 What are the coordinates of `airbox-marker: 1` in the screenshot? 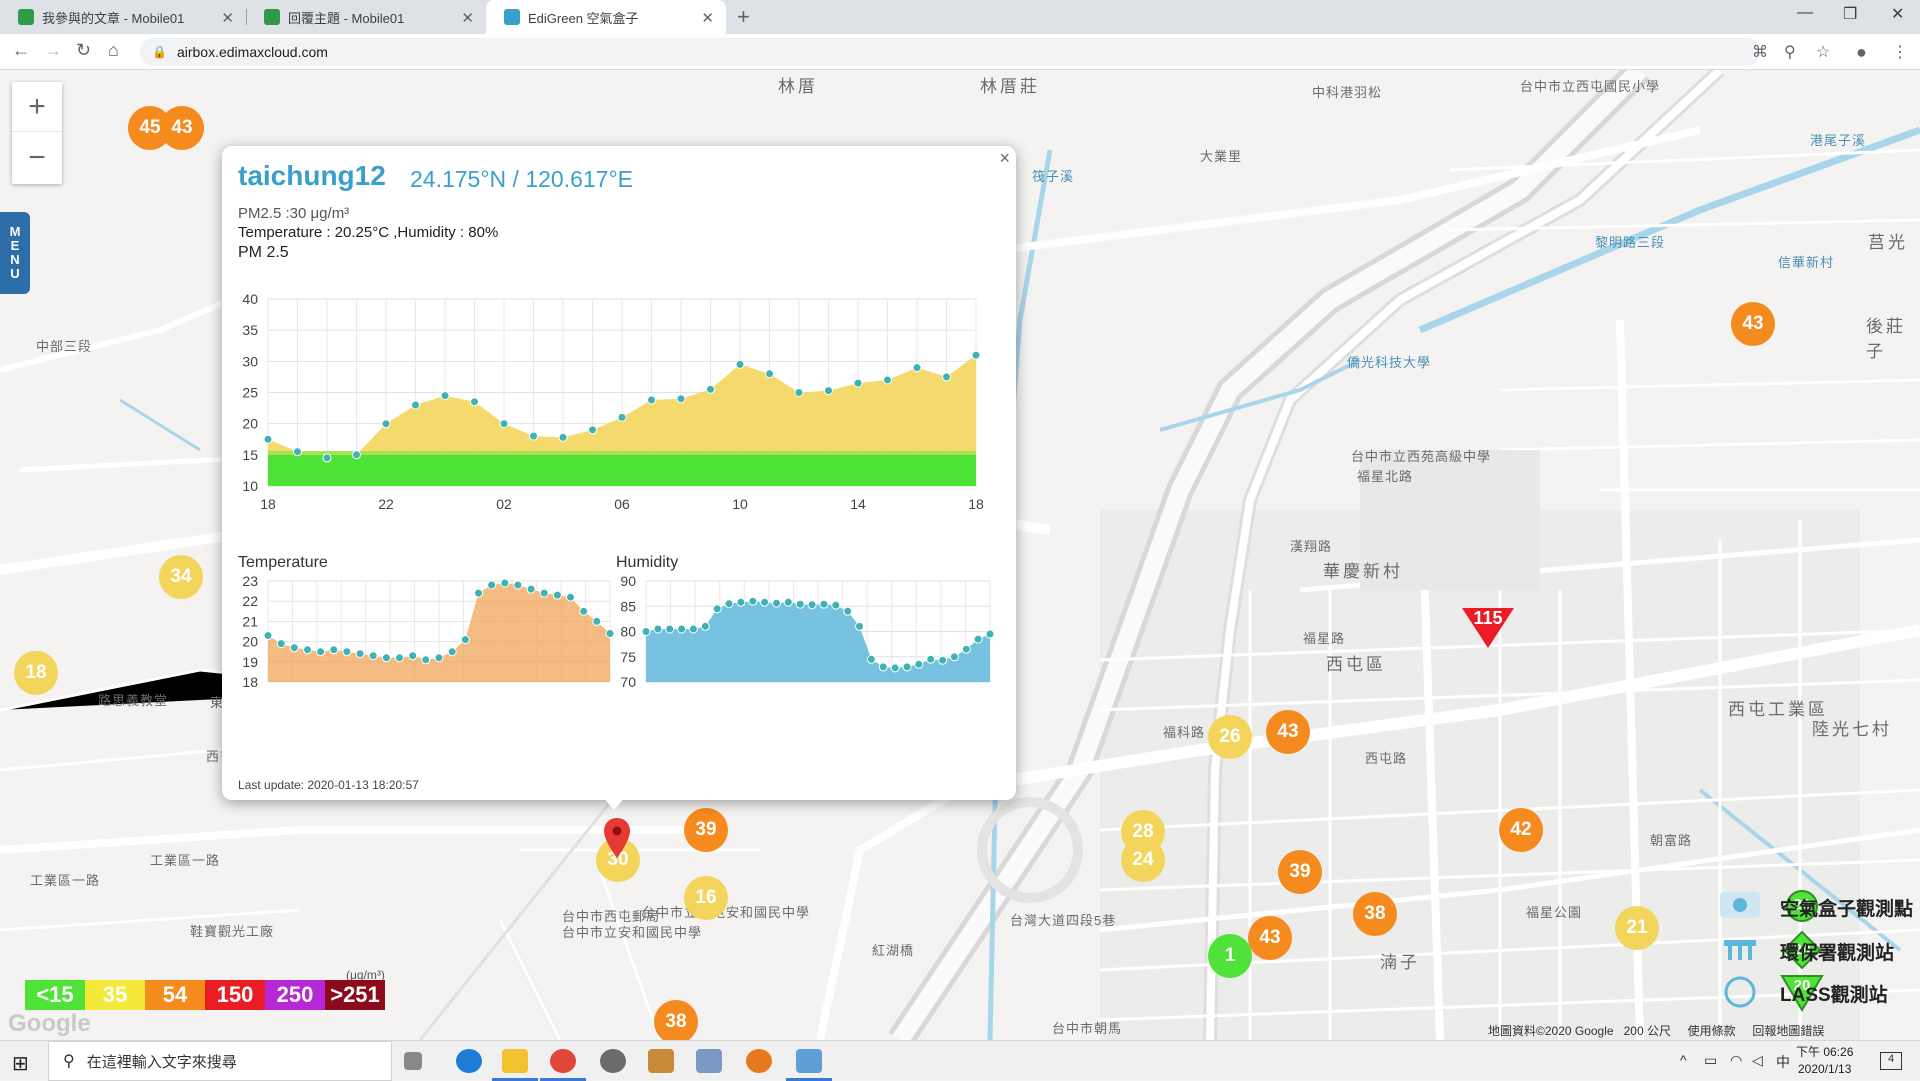 It's located at (1230, 956).